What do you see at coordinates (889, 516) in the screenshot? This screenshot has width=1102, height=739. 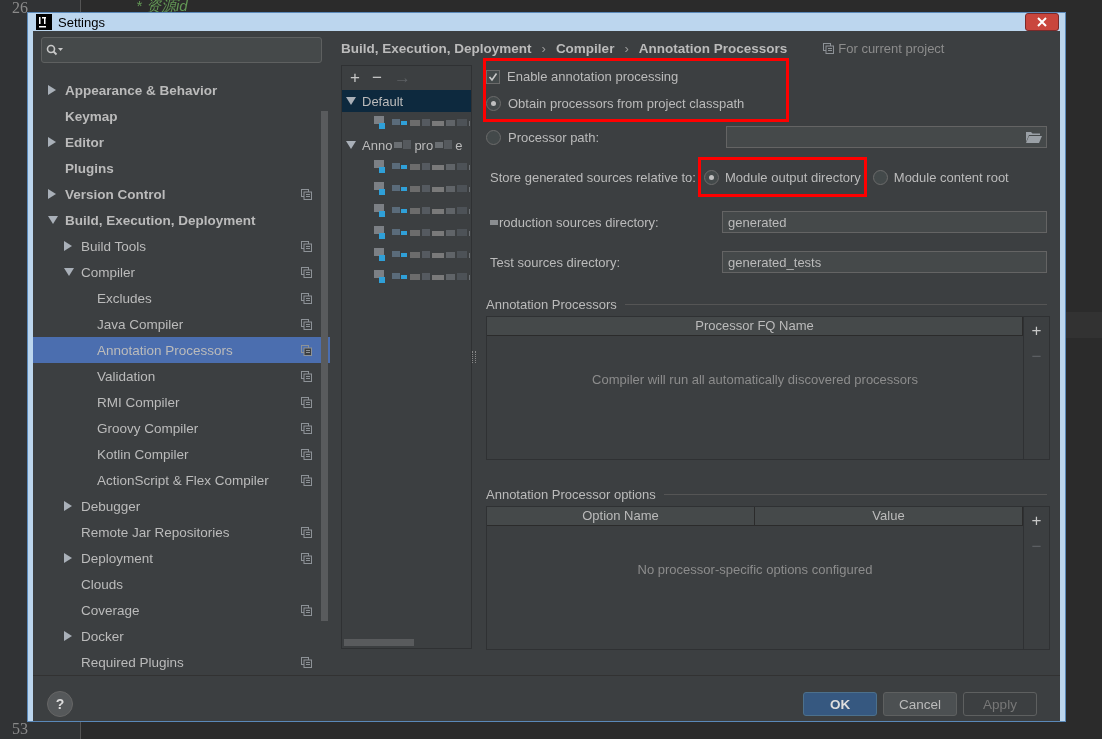 I see `column-header: Value` at bounding box center [889, 516].